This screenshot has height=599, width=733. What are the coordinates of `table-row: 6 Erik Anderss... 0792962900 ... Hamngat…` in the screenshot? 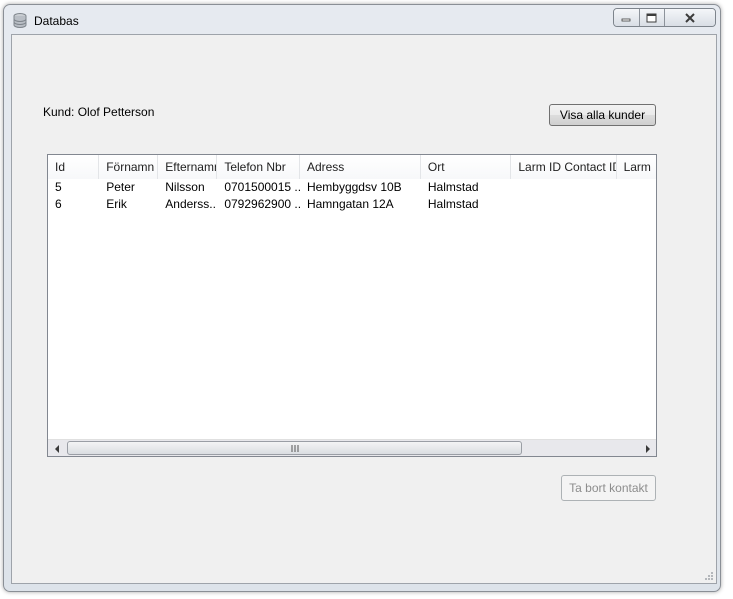 It's located at (352, 204).